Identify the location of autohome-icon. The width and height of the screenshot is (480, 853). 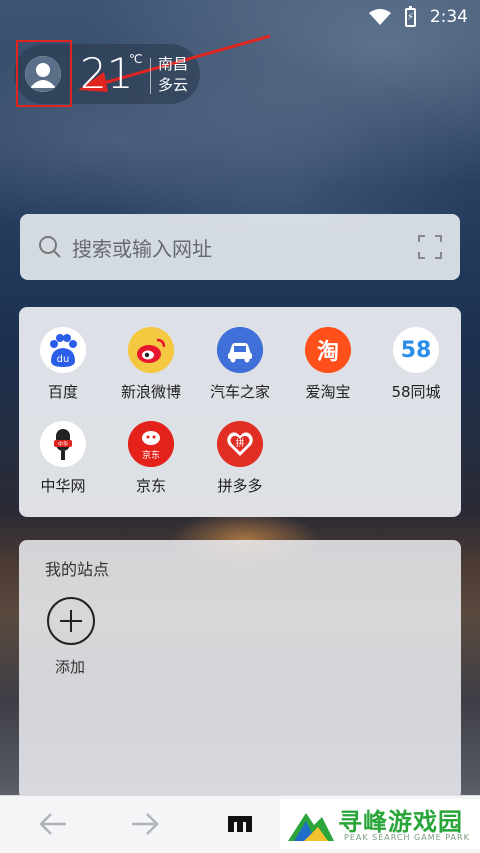
(240, 350).